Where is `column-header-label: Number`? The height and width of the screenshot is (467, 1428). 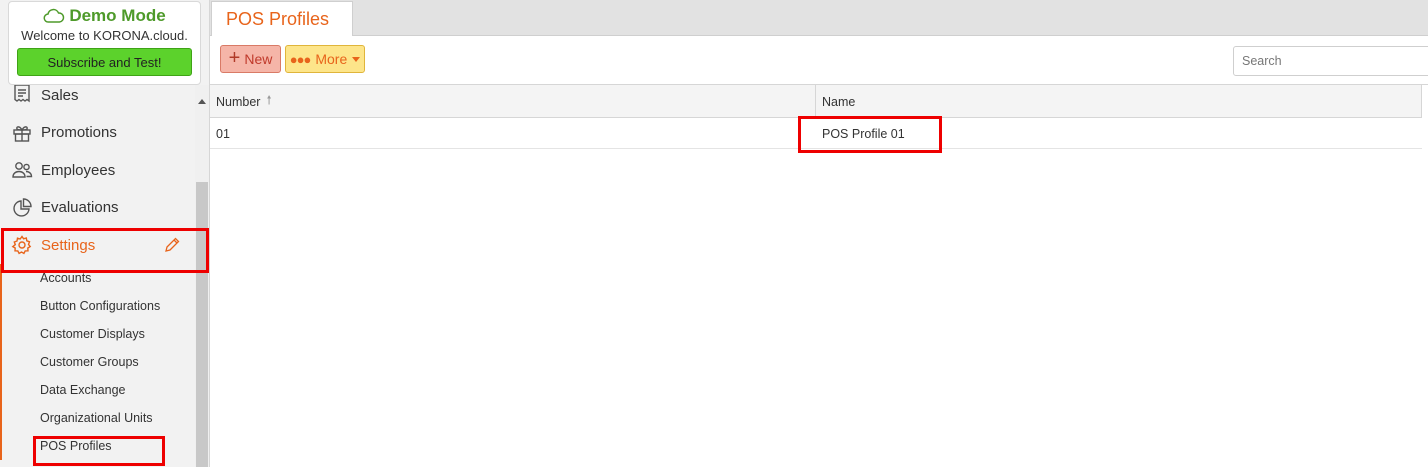
column-header-label: Number is located at coordinates (238, 101).